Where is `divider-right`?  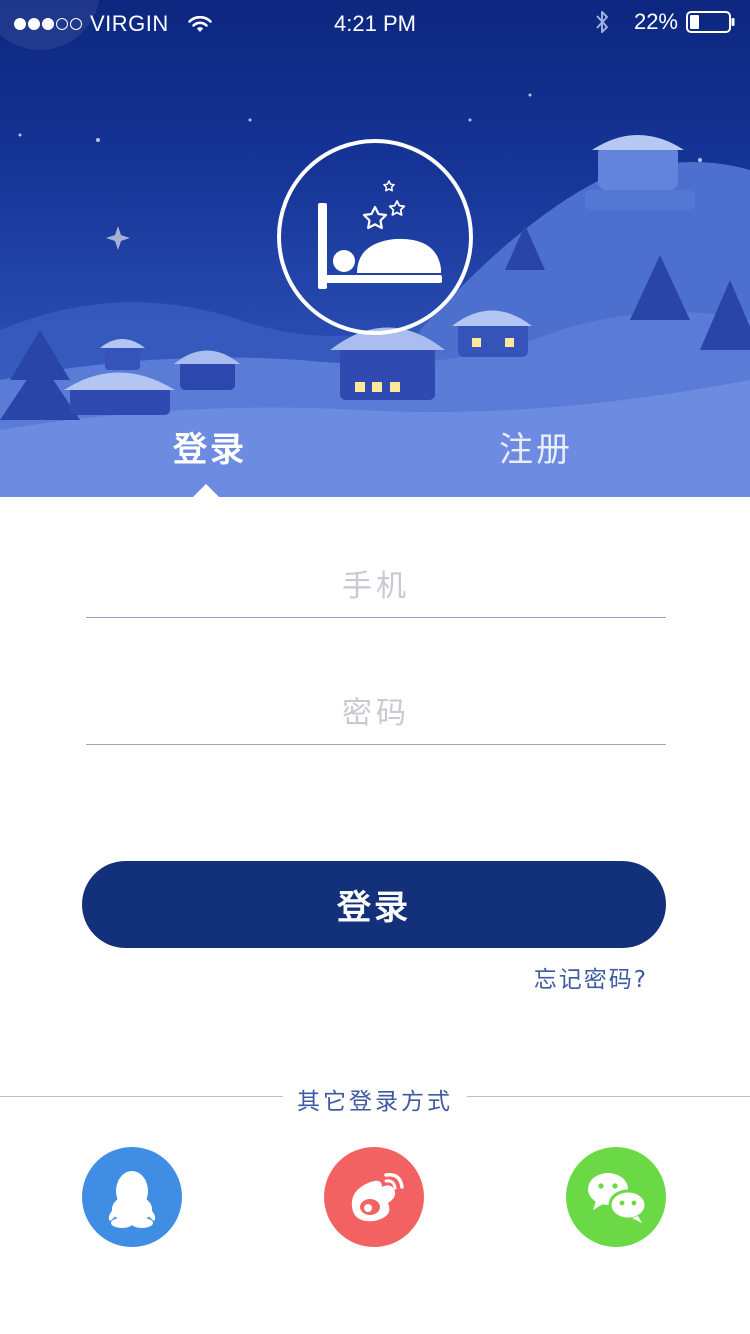
divider-right is located at coordinates (608, 1096).